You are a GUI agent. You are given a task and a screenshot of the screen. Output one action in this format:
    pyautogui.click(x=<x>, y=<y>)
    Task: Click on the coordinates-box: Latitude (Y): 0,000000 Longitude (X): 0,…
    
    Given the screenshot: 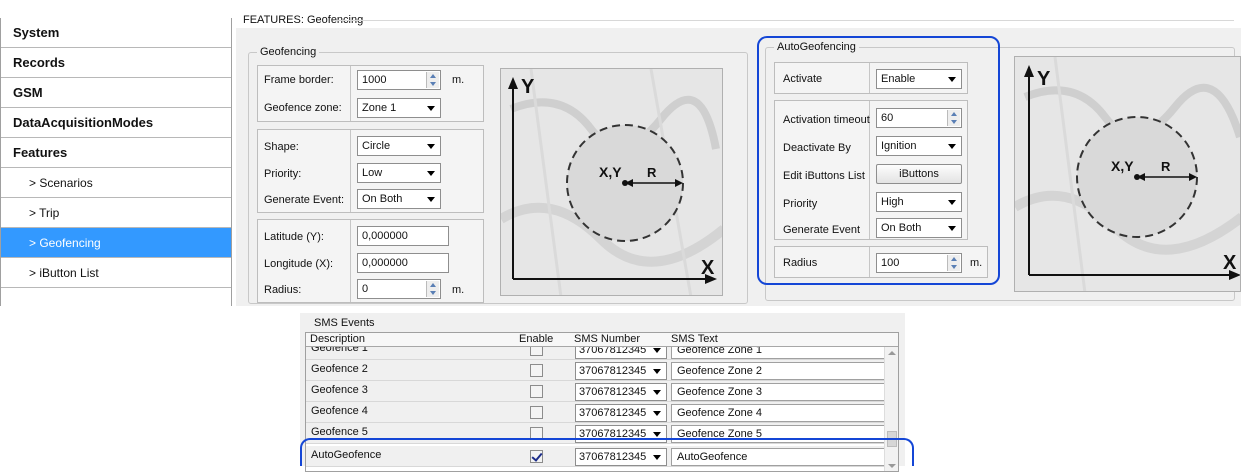 What is the action you would take?
    pyautogui.click(x=370, y=261)
    